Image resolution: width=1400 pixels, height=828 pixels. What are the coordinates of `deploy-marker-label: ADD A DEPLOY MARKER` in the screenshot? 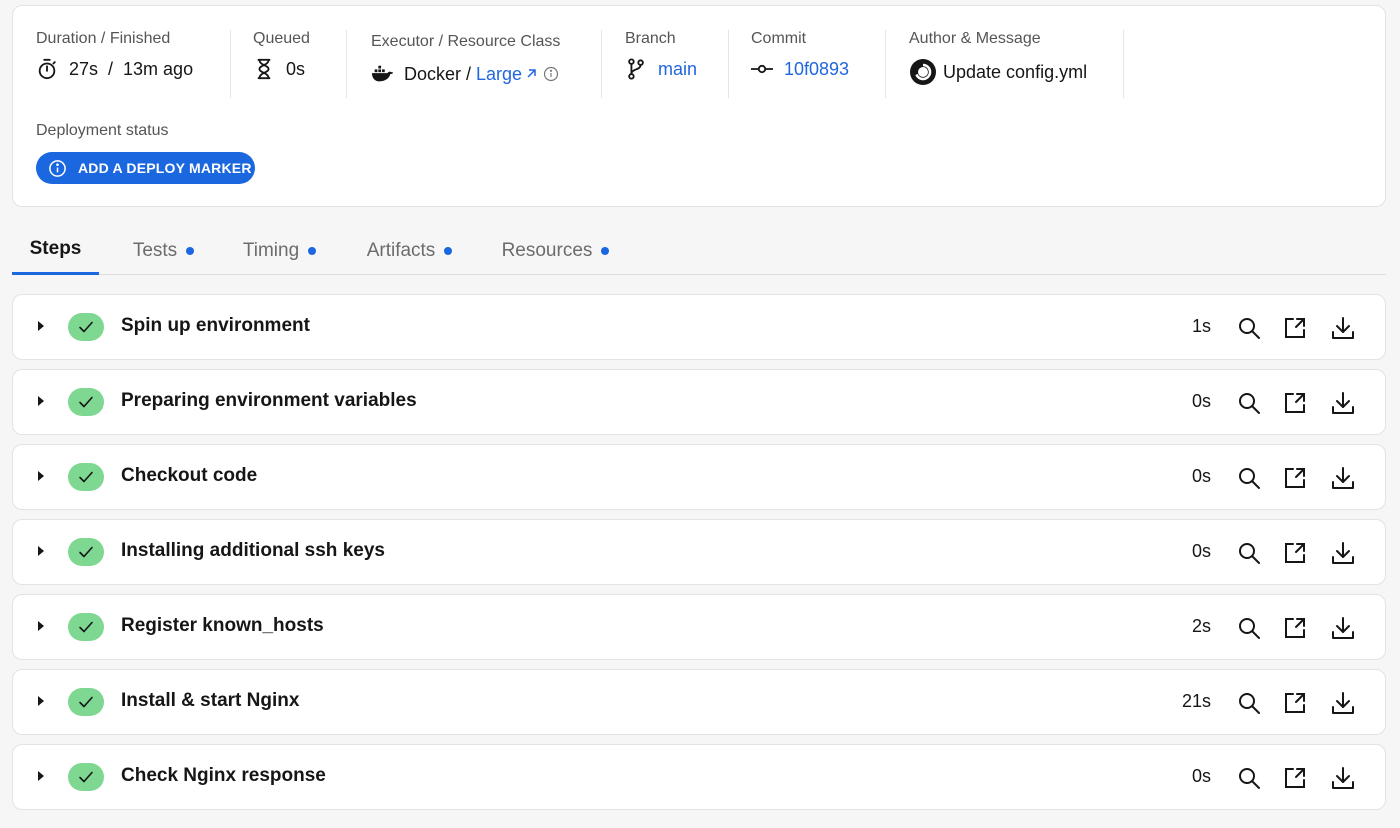 It's located at (165, 168).